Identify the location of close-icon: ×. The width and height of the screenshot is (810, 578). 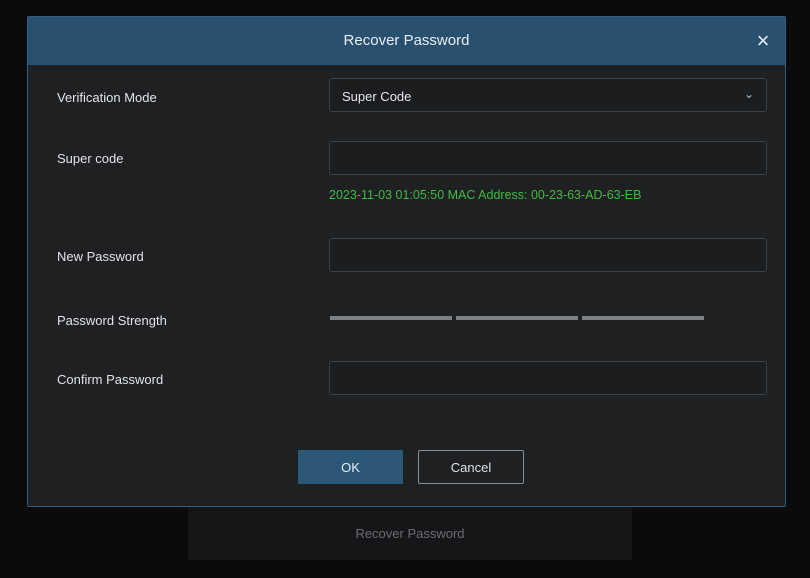
(763, 40).